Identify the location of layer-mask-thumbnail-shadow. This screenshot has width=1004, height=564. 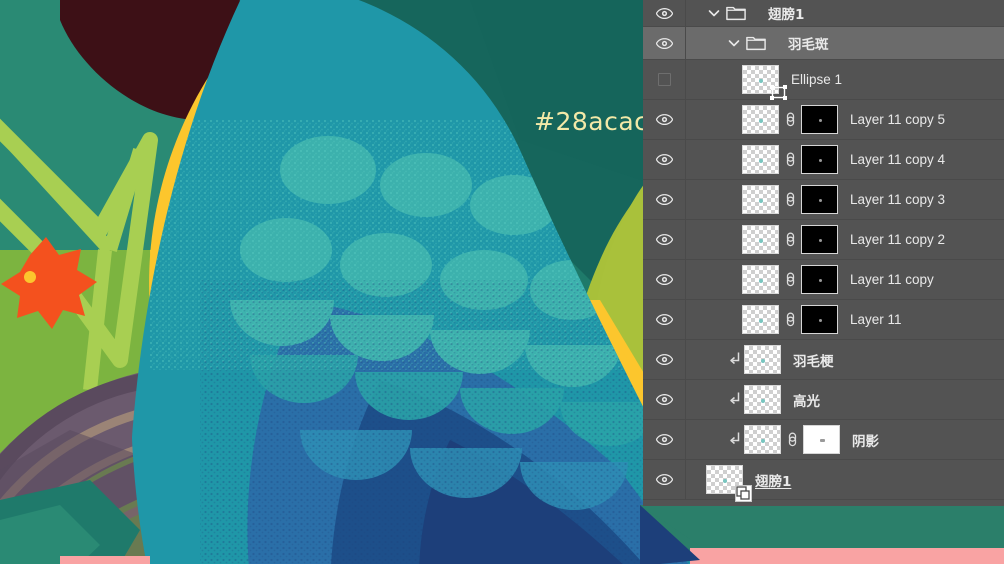
(821, 439).